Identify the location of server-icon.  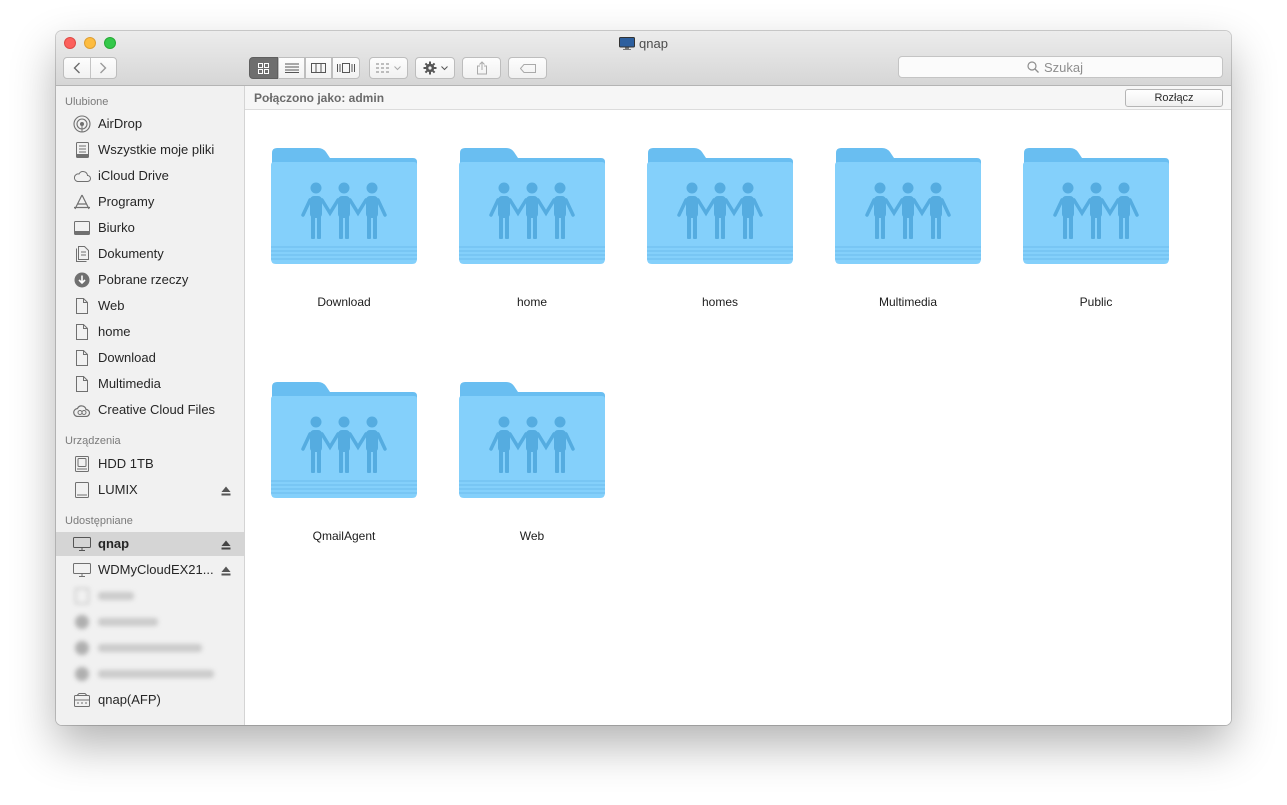
(82, 700).